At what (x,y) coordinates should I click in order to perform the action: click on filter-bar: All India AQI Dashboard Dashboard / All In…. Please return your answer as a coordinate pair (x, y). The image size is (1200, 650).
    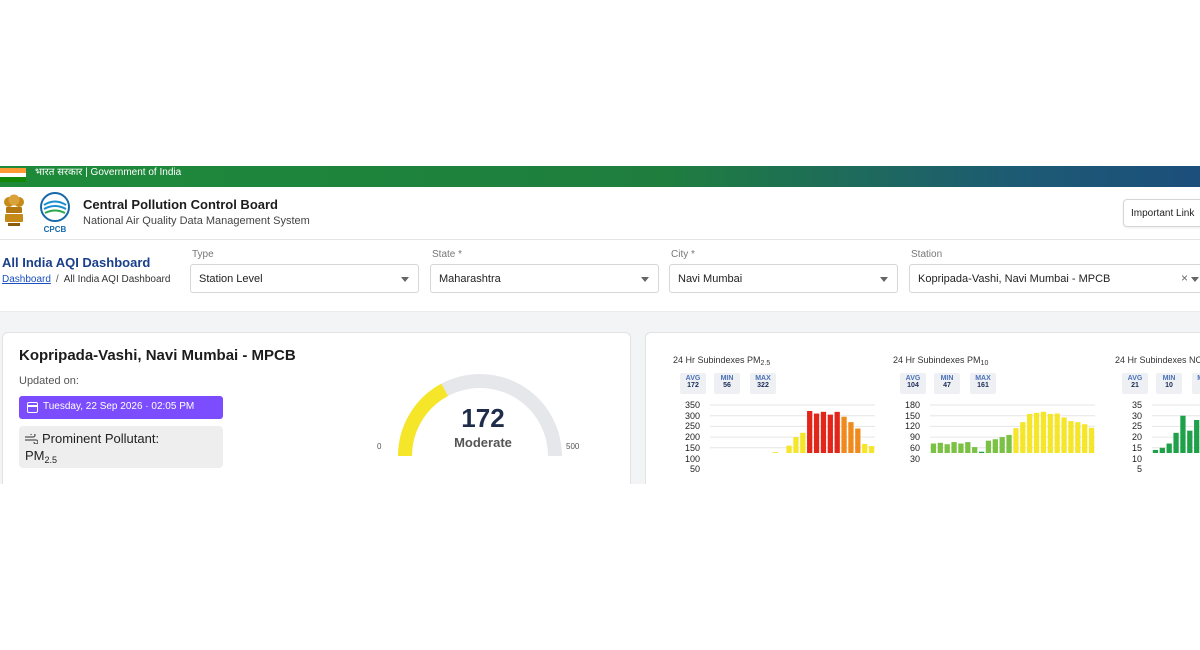
    Looking at the image, I should click on (600, 276).